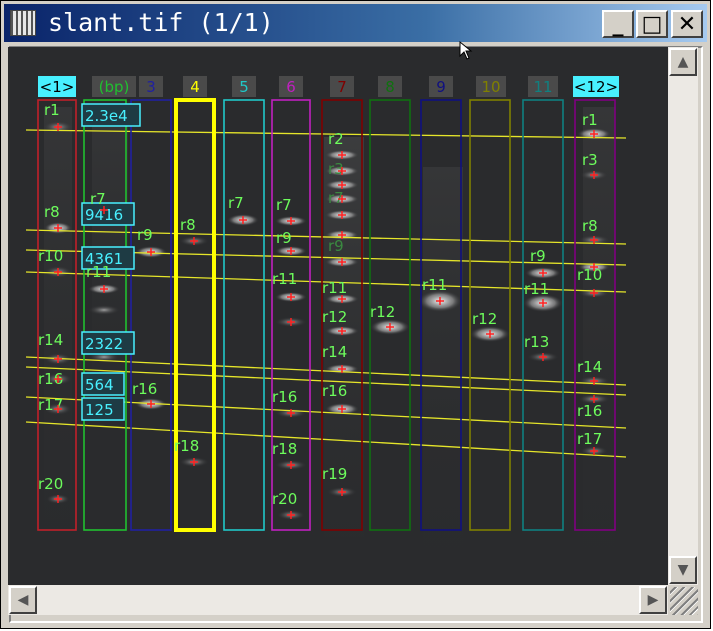 This screenshot has width=713, height=631. Describe the element at coordinates (23, 600) in the screenshot. I see `left-arrow-icon: ◀` at that location.